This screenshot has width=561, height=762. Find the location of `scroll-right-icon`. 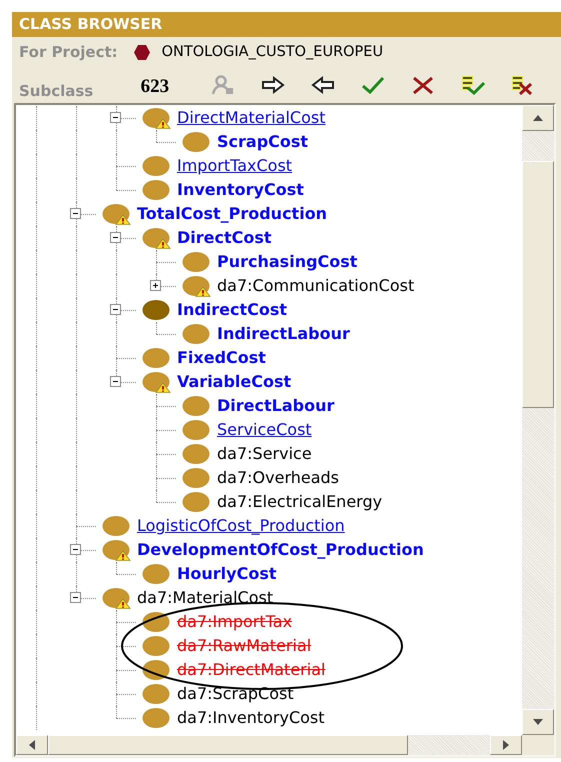

scroll-right-icon is located at coordinates (506, 745).